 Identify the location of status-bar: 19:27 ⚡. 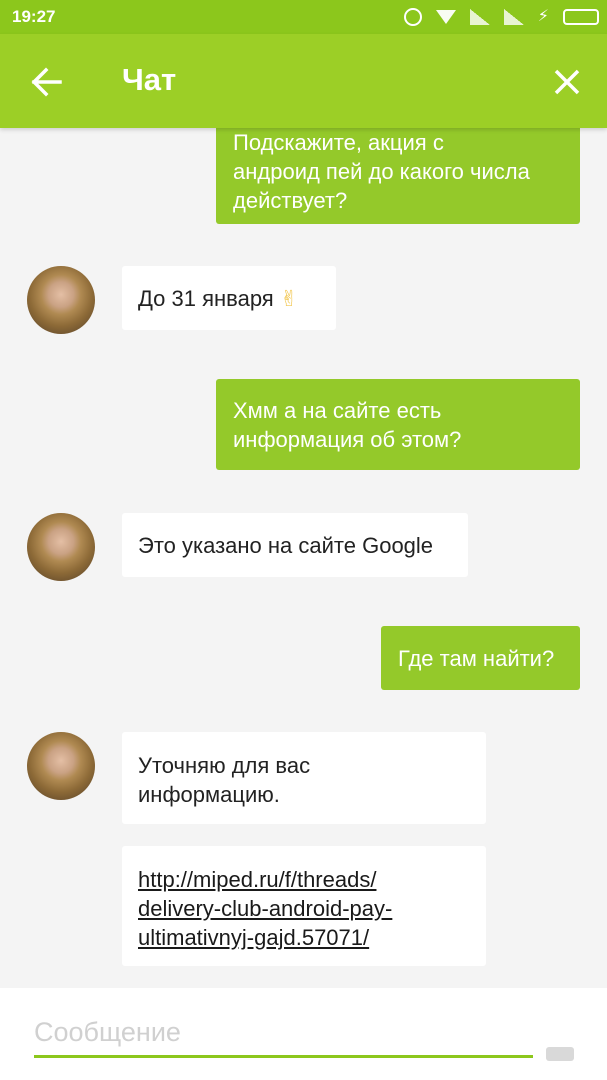
(303, 17).